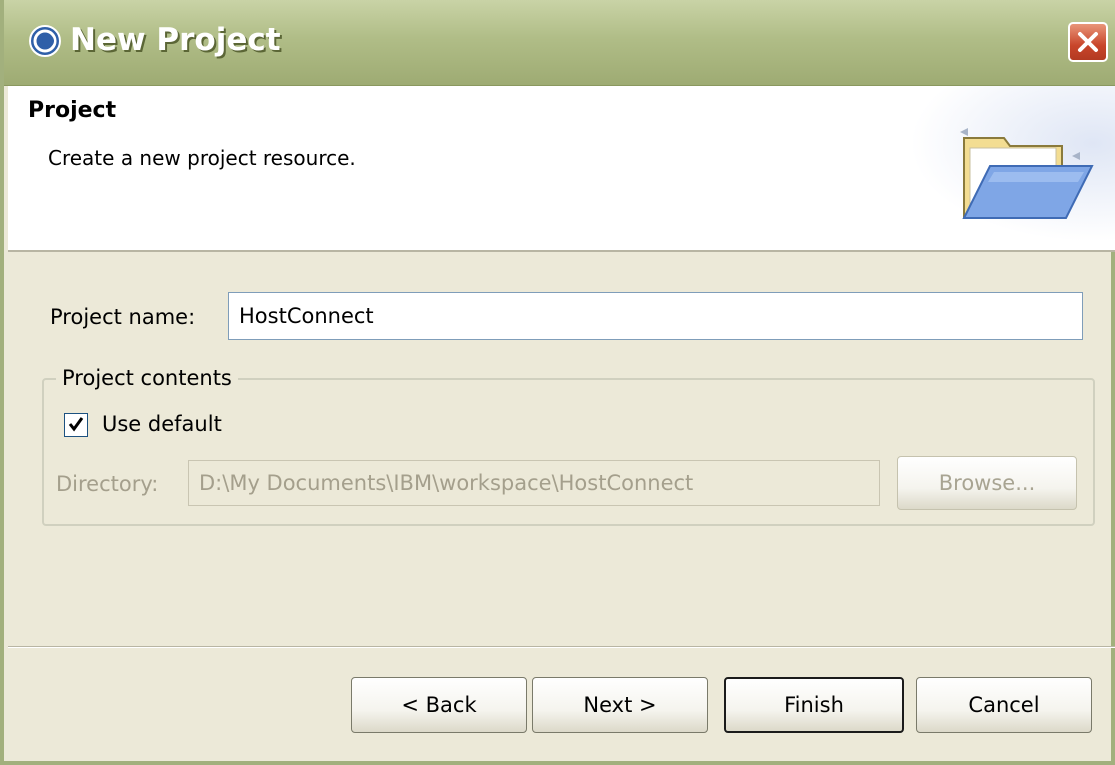  I want to click on use-default-label: Use default, so click(162, 424).